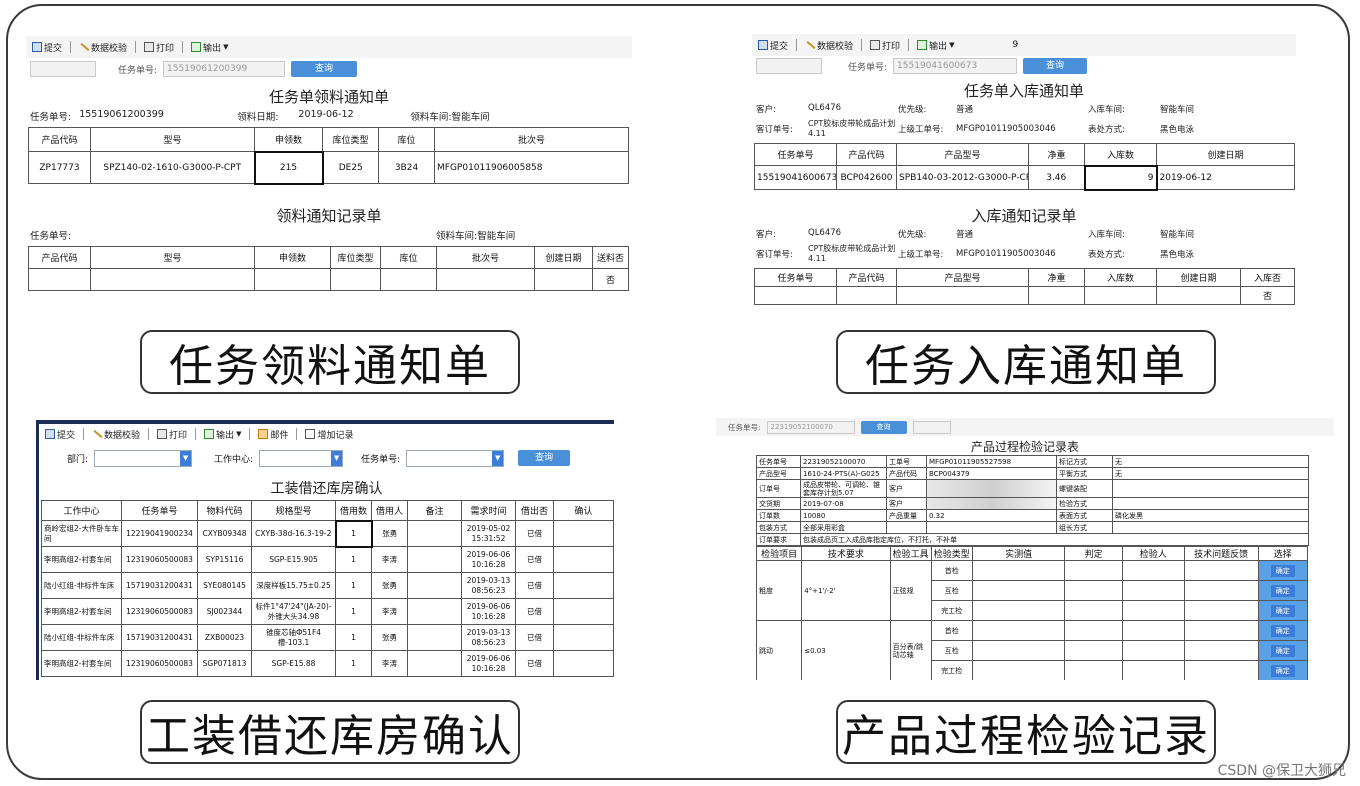 This screenshot has width=1360, height=786. What do you see at coordinates (951, 590) in the screenshot?
I see `inspection-type-cell: 互检` at bounding box center [951, 590].